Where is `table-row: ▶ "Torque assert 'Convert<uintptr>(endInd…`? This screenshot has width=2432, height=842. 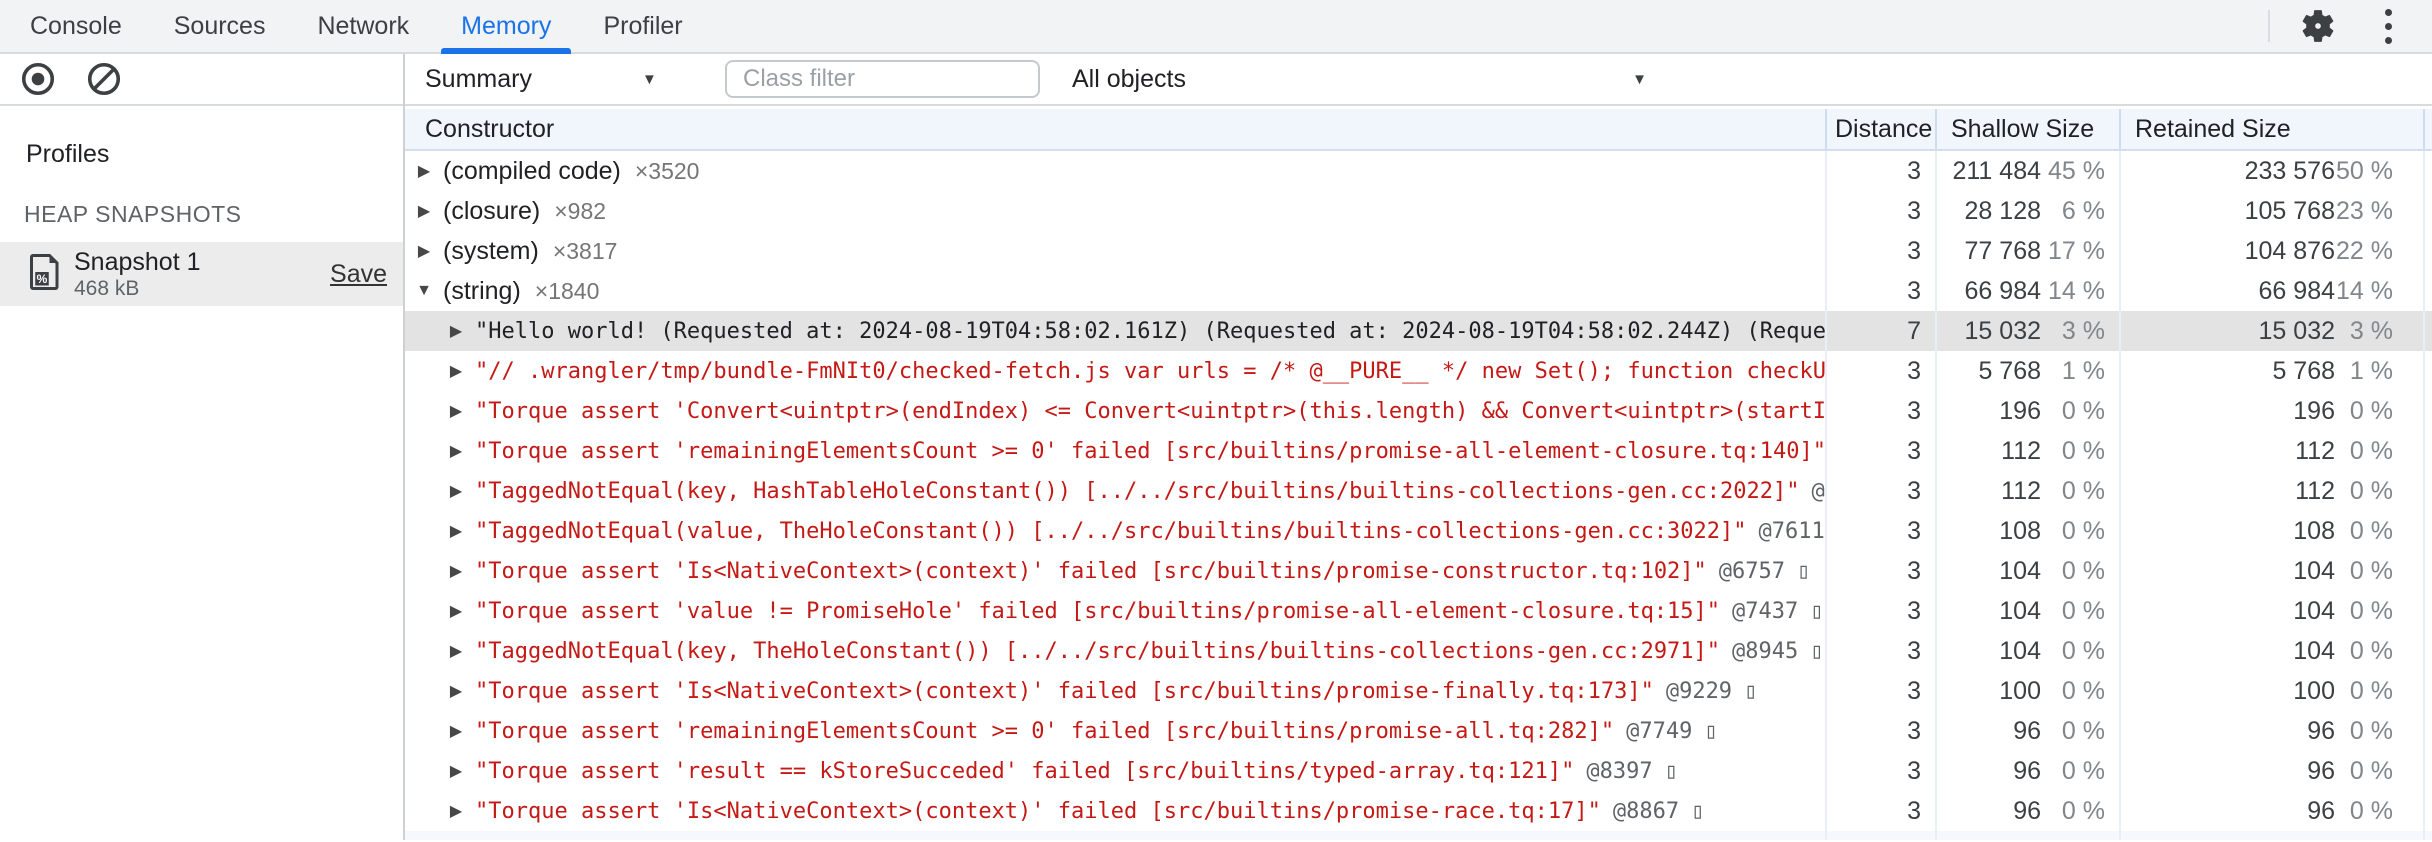
table-row: ▶ "Torque assert 'Convert<uintptr>(endInd… is located at coordinates (1418, 411).